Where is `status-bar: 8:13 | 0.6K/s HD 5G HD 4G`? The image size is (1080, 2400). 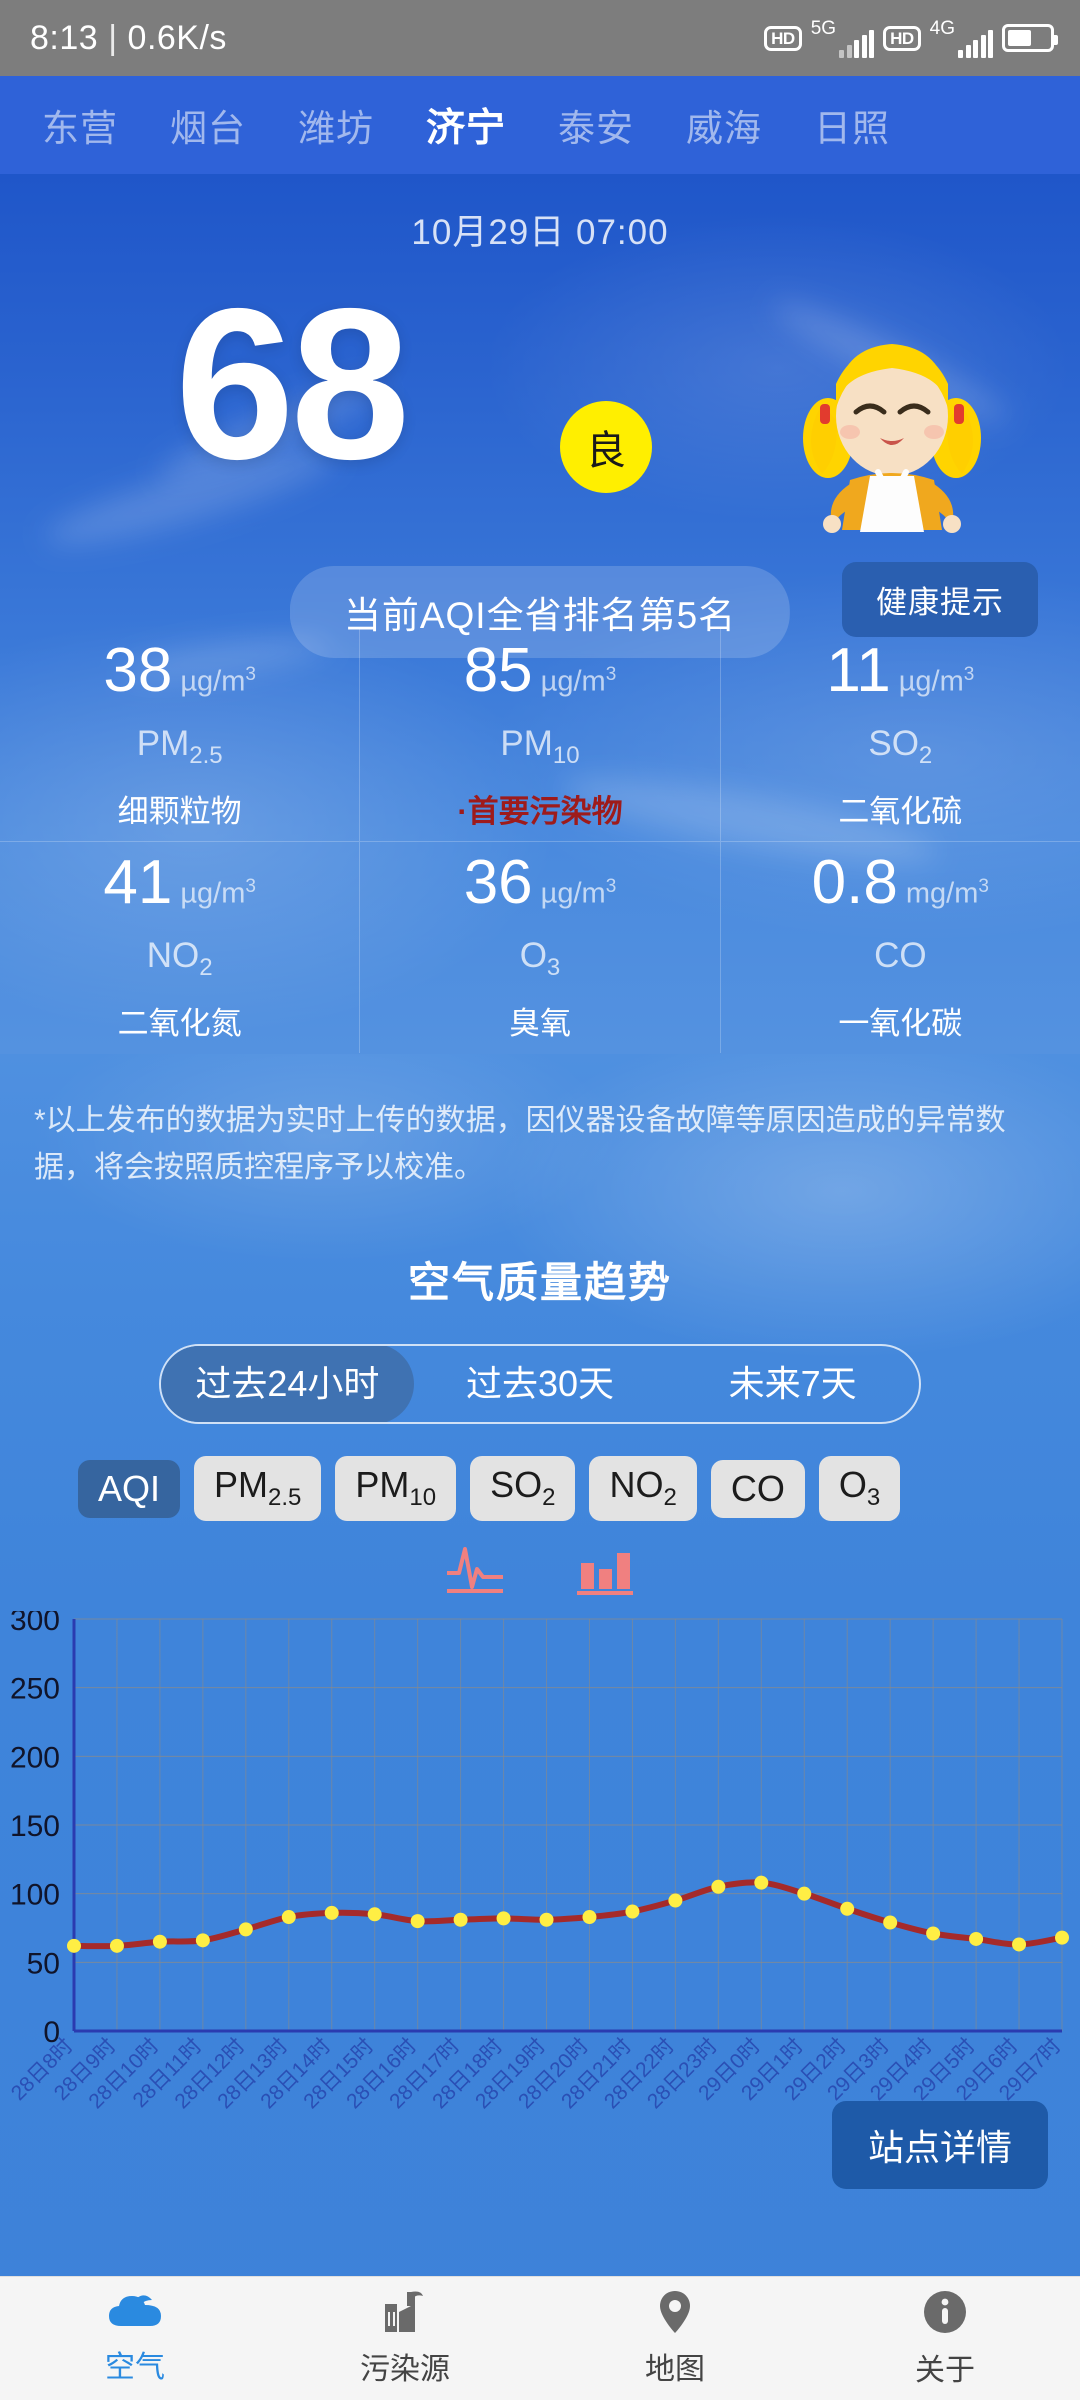
status-bar: 8:13 | 0.6K/s HD 5G HD 4G is located at coordinates (540, 38).